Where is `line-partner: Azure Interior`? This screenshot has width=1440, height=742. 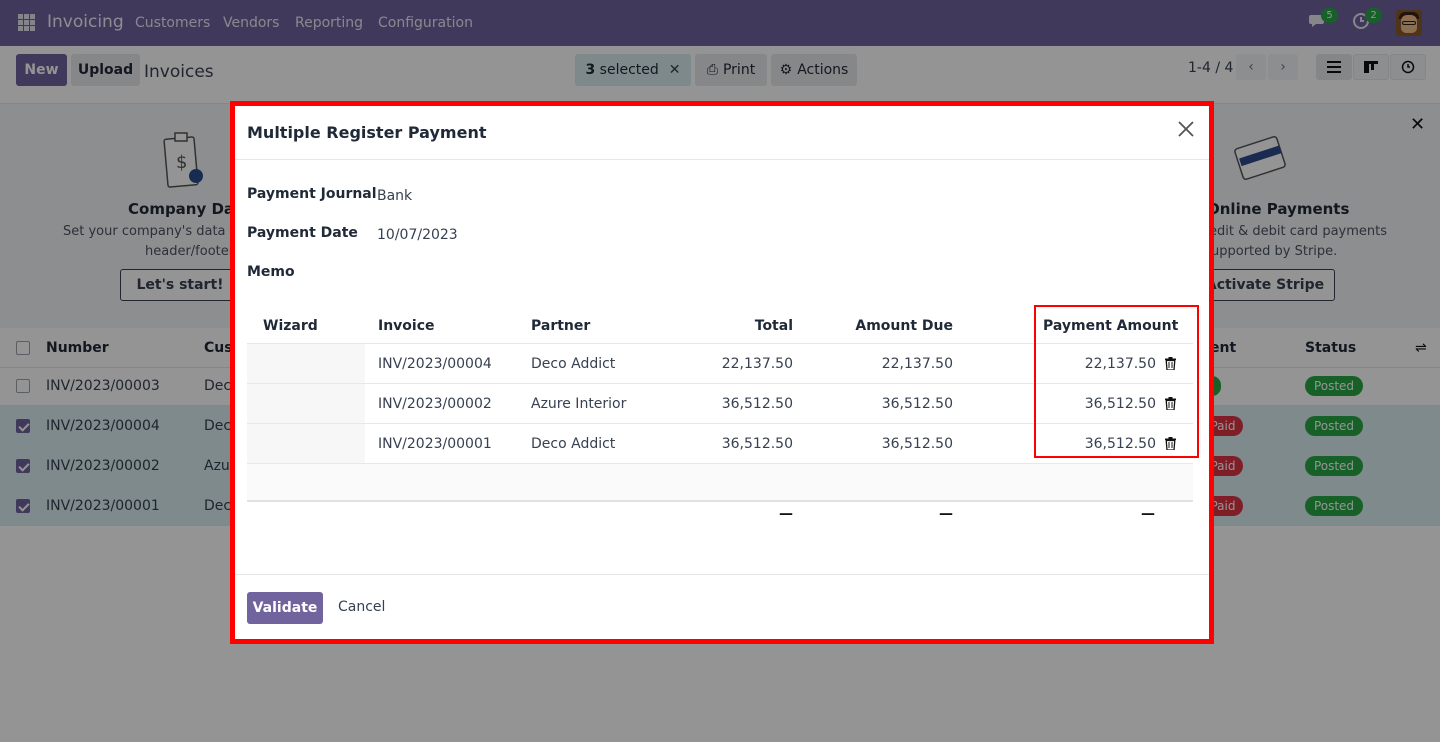
line-partner: Azure Interior is located at coordinates (579, 404).